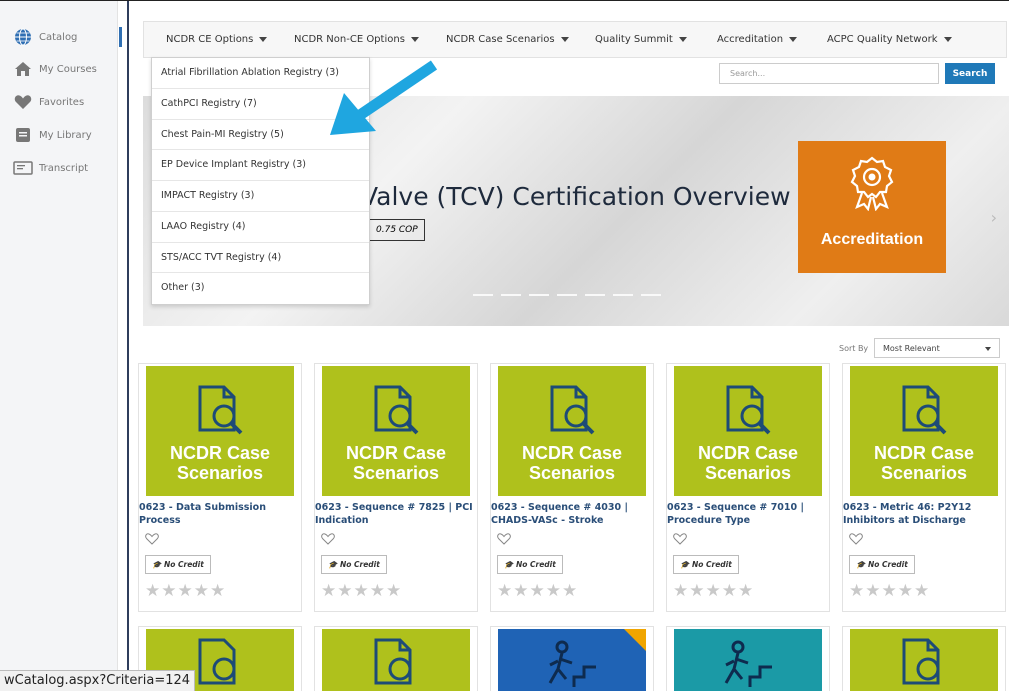  Describe the element at coordinates (260, 288) in the screenshot. I see `dropdown-item-other: Other (3)` at that location.